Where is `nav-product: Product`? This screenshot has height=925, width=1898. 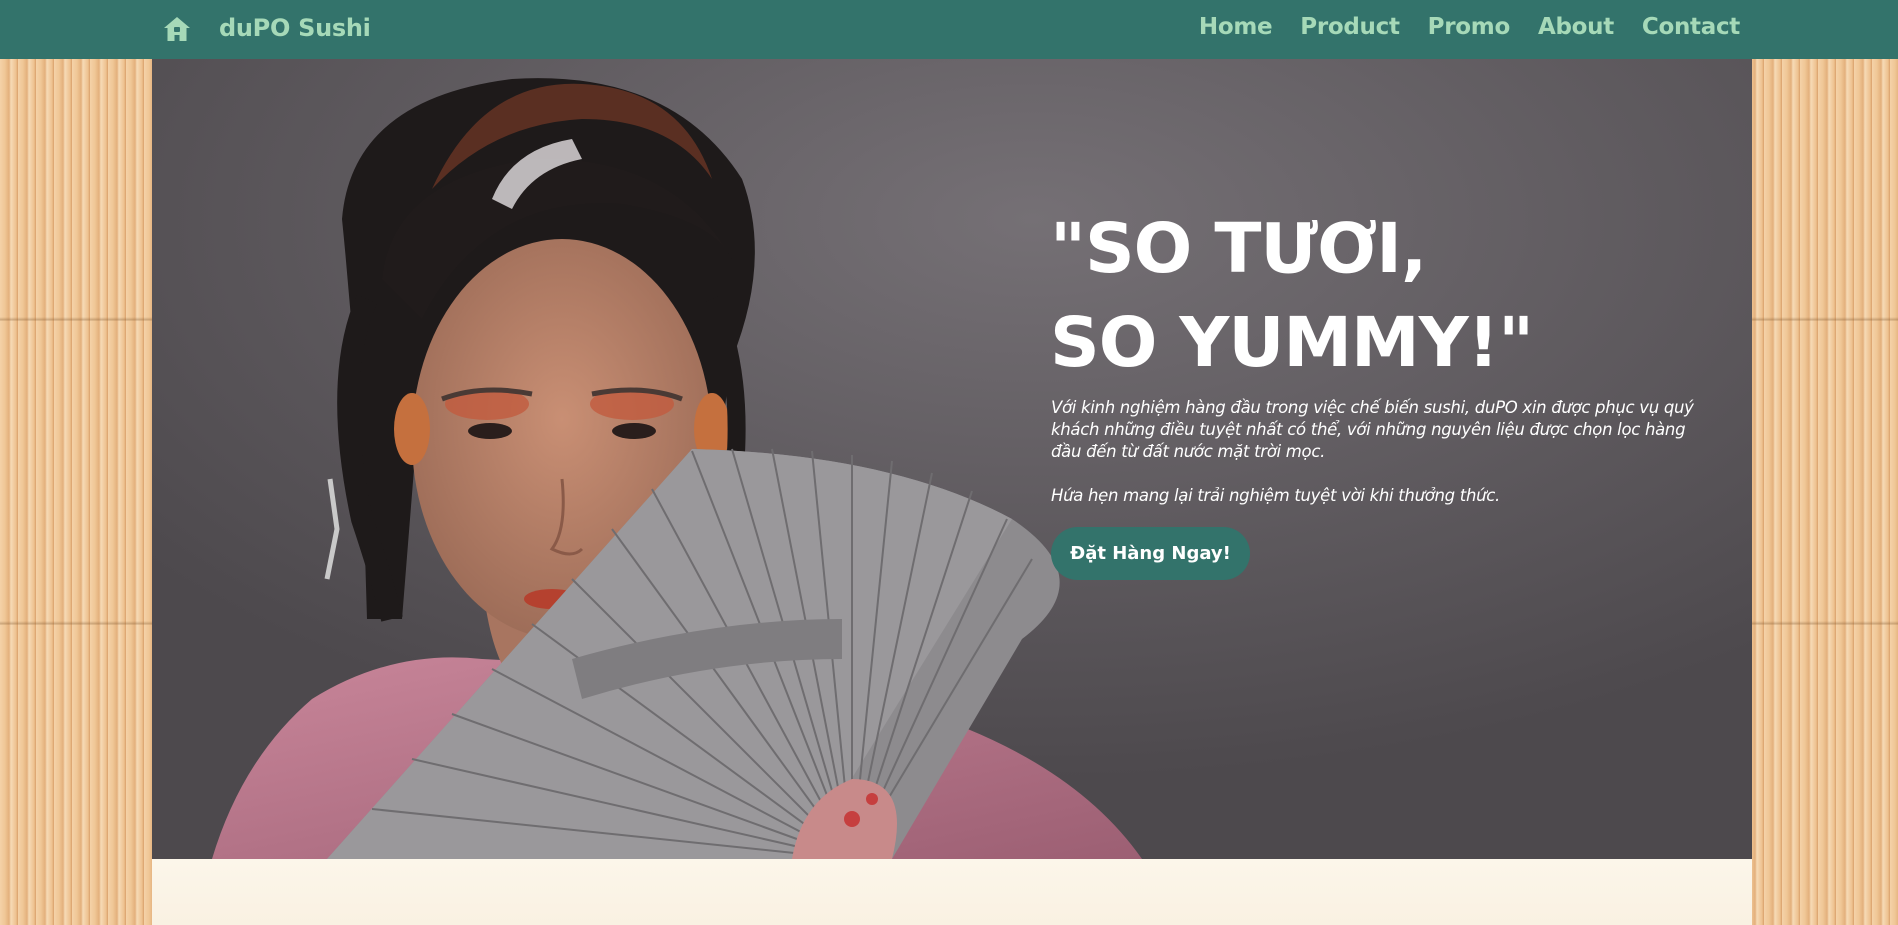 nav-product: Product is located at coordinates (1350, 27).